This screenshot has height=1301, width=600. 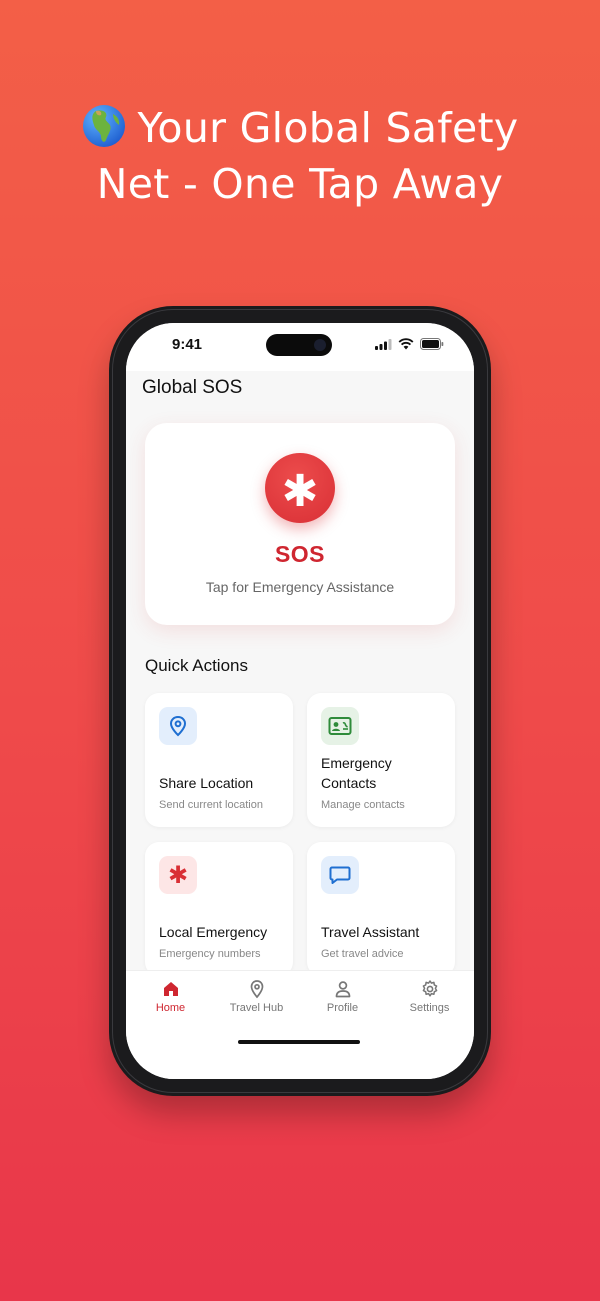 What do you see at coordinates (206, 783) in the screenshot?
I see `tile-title: Share Location` at bounding box center [206, 783].